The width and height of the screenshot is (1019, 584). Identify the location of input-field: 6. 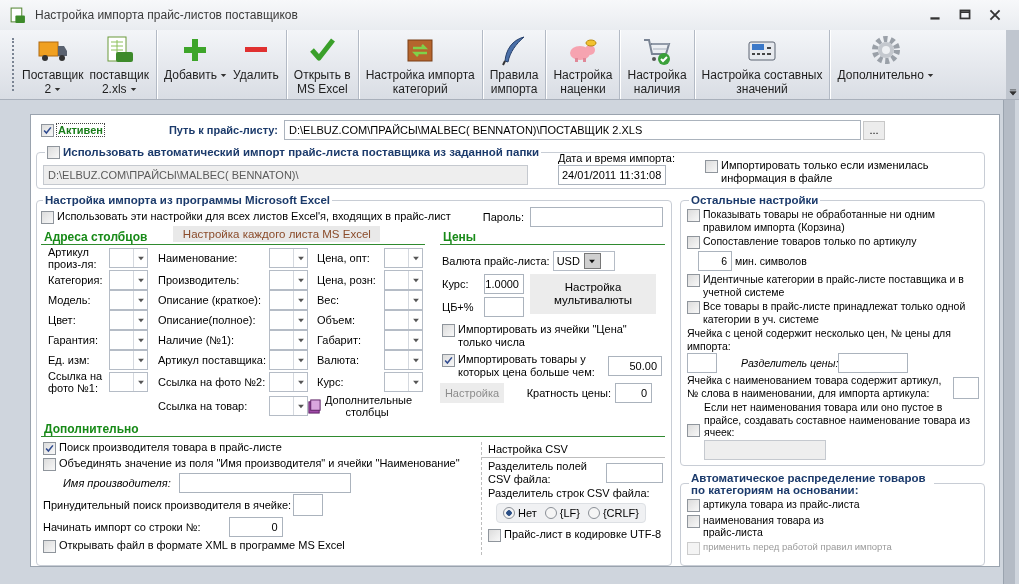
(715, 261).